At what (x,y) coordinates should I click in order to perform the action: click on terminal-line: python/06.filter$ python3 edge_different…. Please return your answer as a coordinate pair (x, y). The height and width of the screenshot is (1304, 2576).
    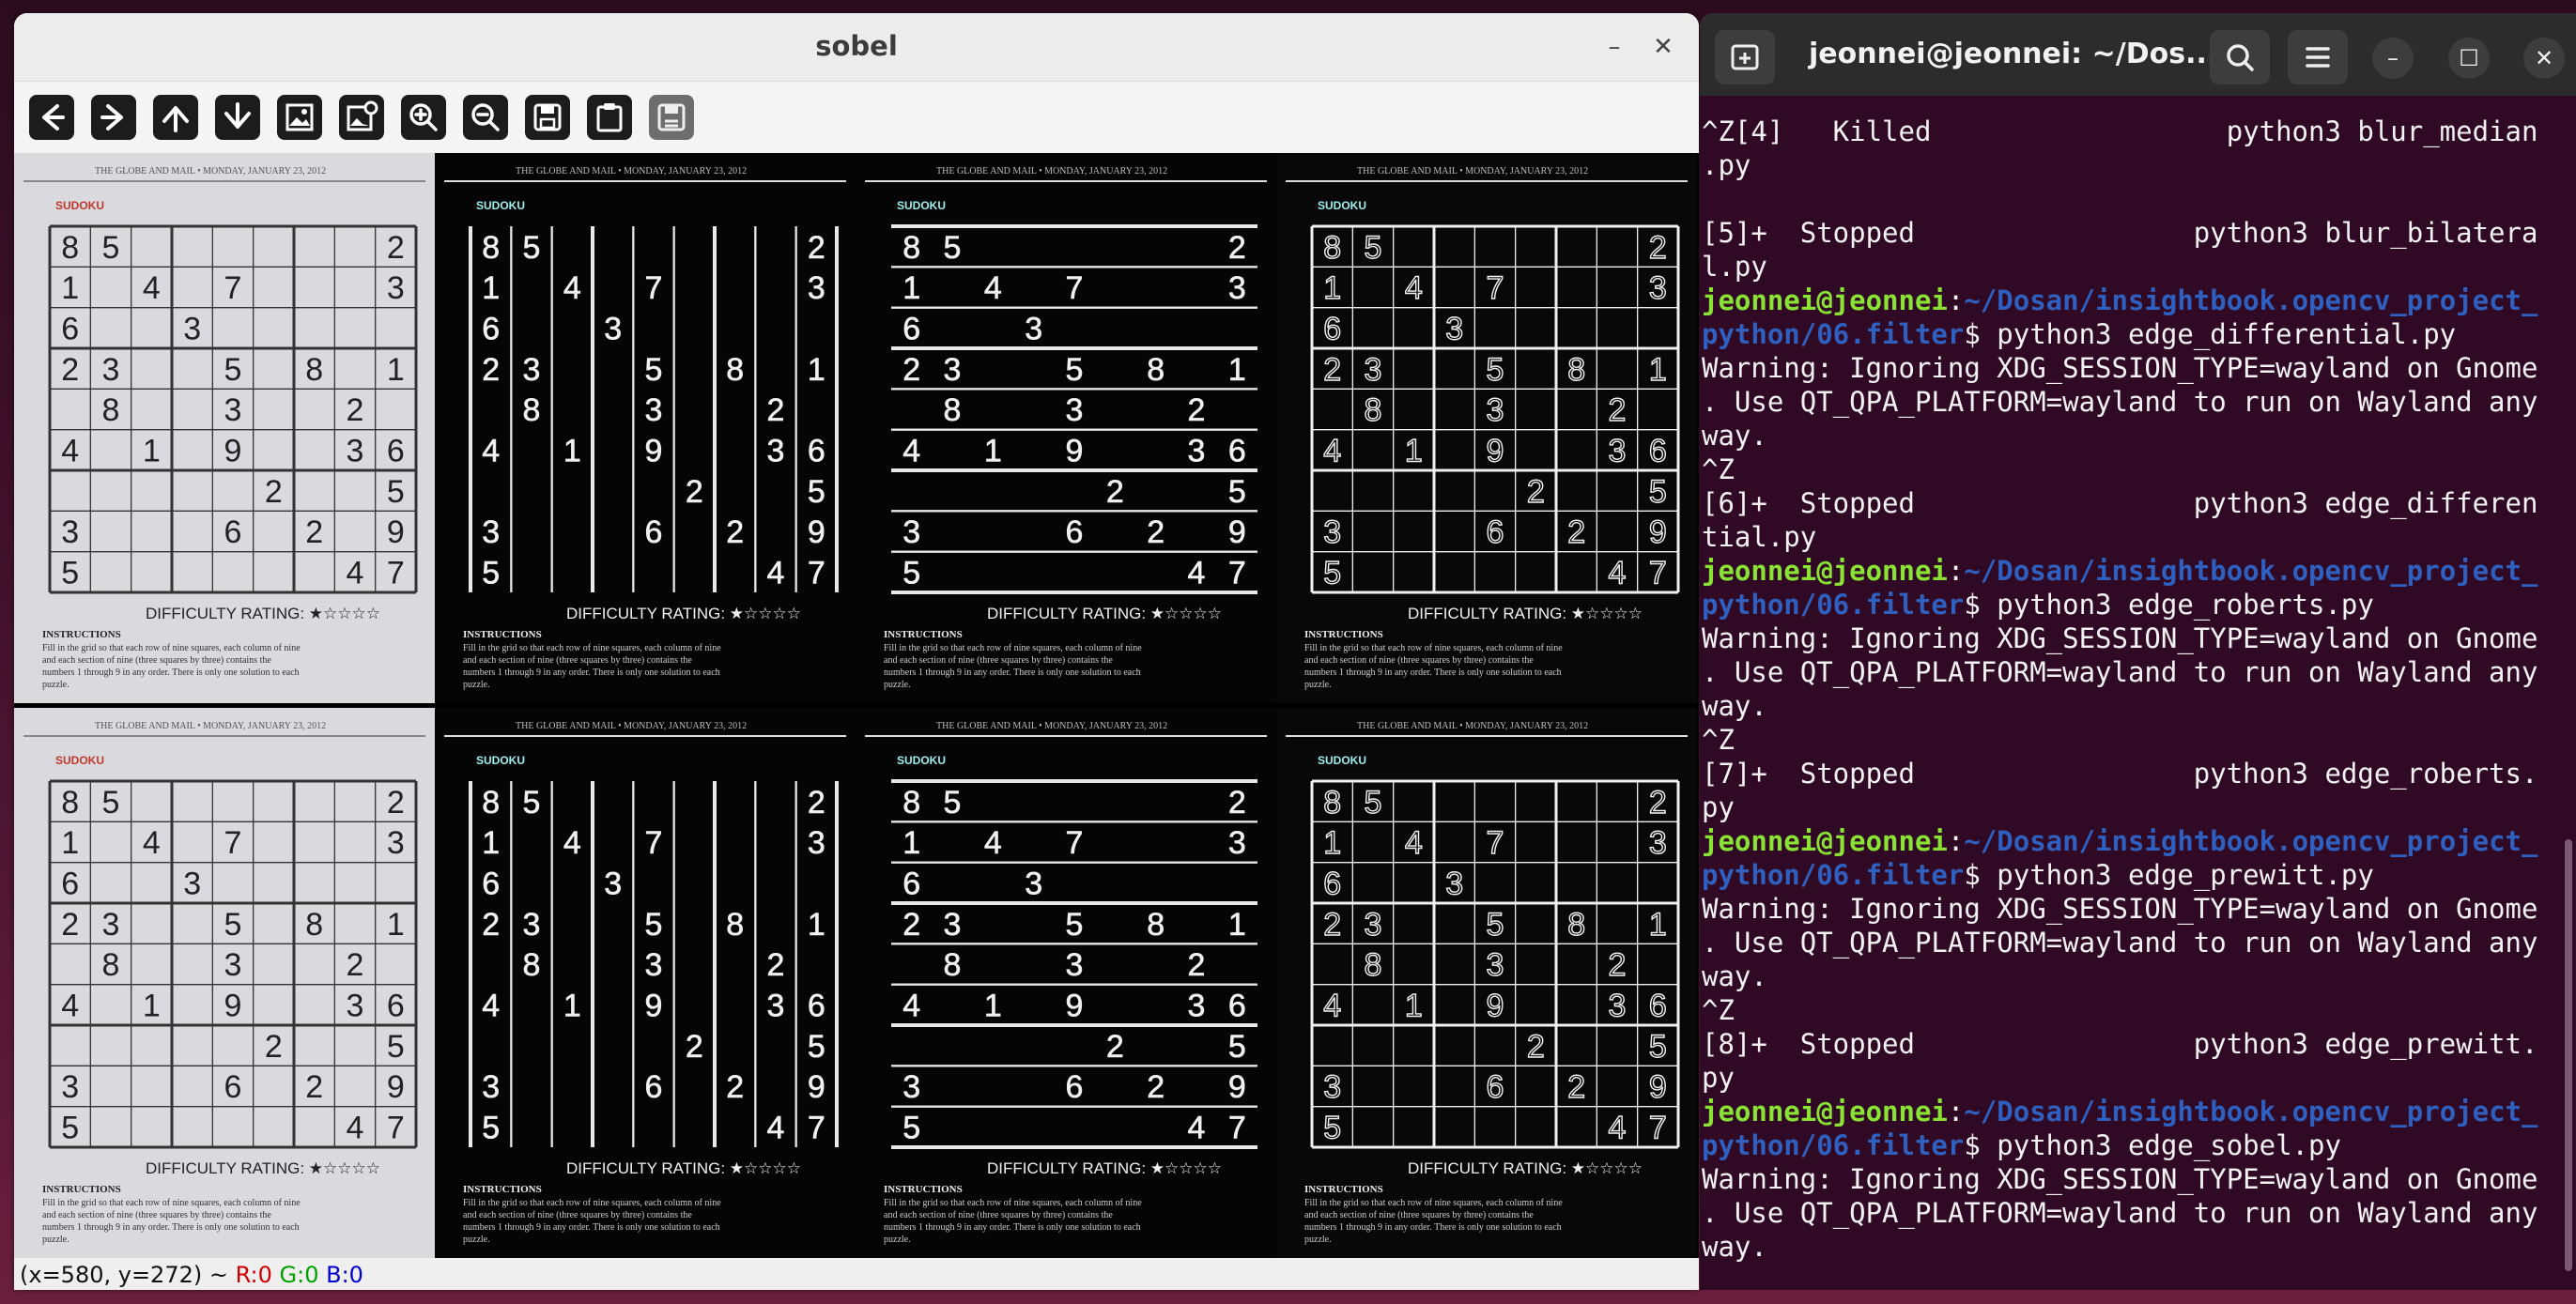
    Looking at the image, I should click on (2131, 334).